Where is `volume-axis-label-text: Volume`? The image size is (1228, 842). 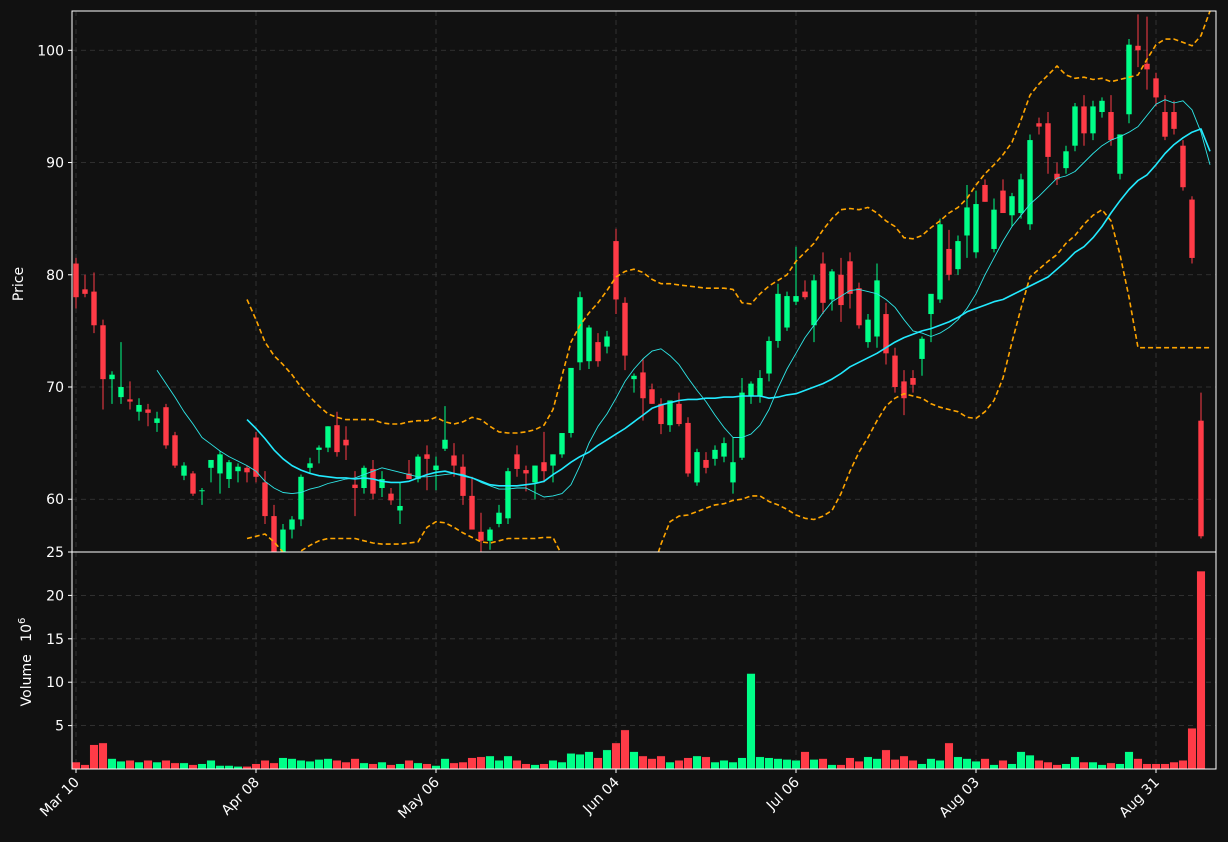
volume-axis-label-text: Volume is located at coordinates (27, 680).